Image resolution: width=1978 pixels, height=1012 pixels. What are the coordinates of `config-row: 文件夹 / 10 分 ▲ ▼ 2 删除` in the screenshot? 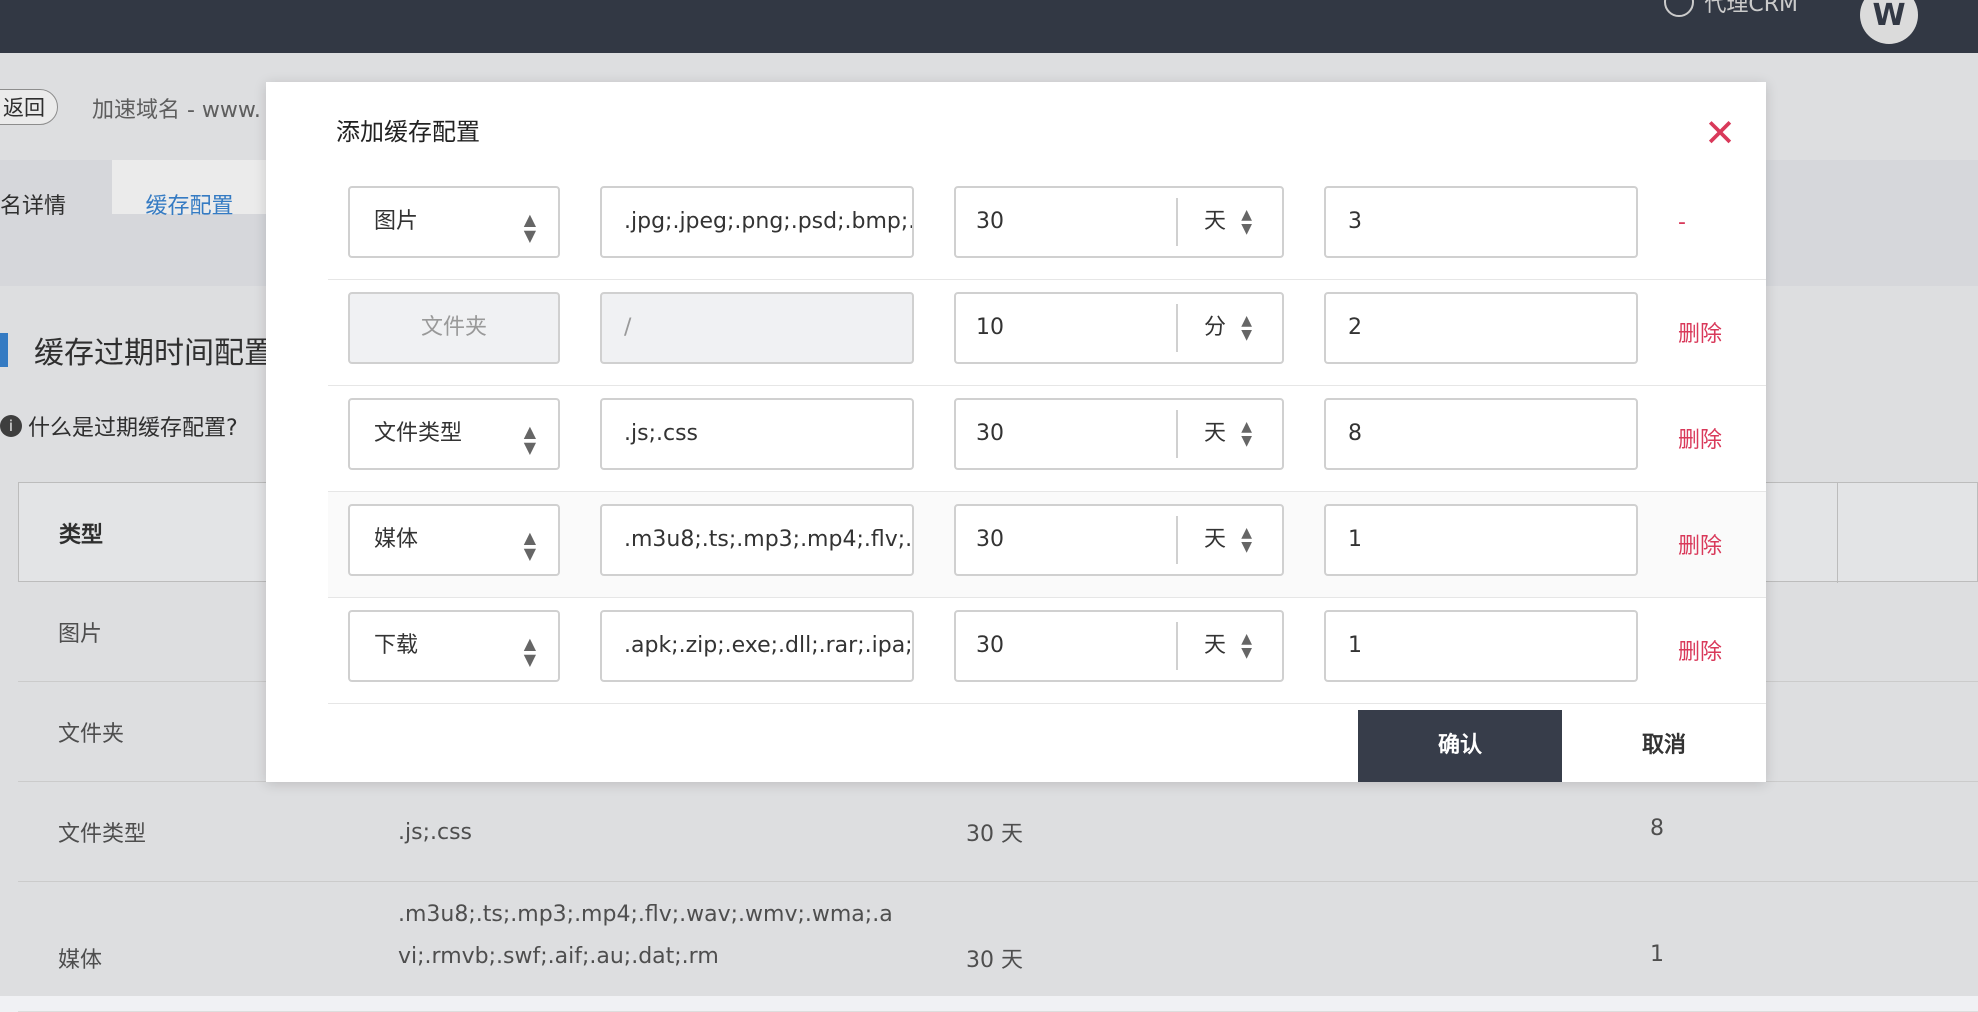 It's located at (1047, 333).